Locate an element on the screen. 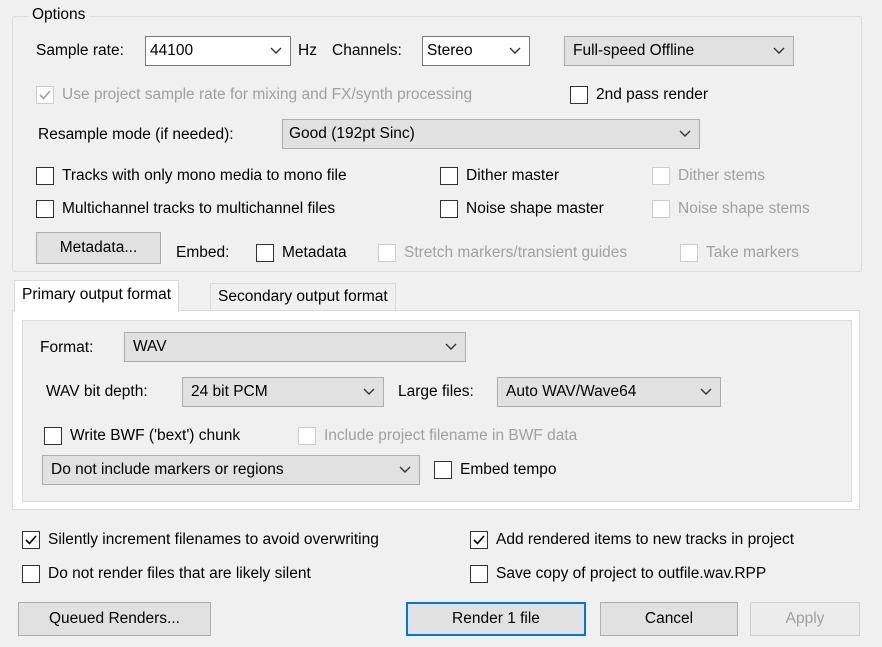  increment-filenames-checkbox is located at coordinates (31, 540).